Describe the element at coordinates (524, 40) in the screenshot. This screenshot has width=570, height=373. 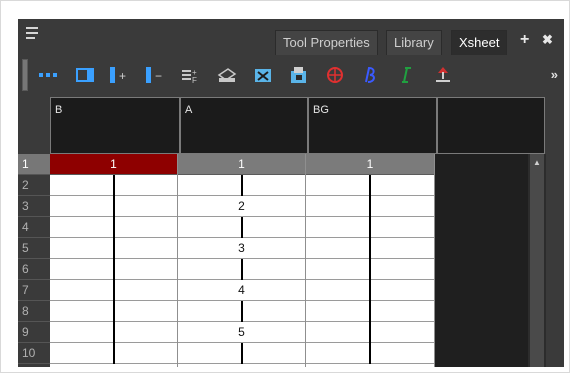
I see `add-panel-icon: +` at that location.